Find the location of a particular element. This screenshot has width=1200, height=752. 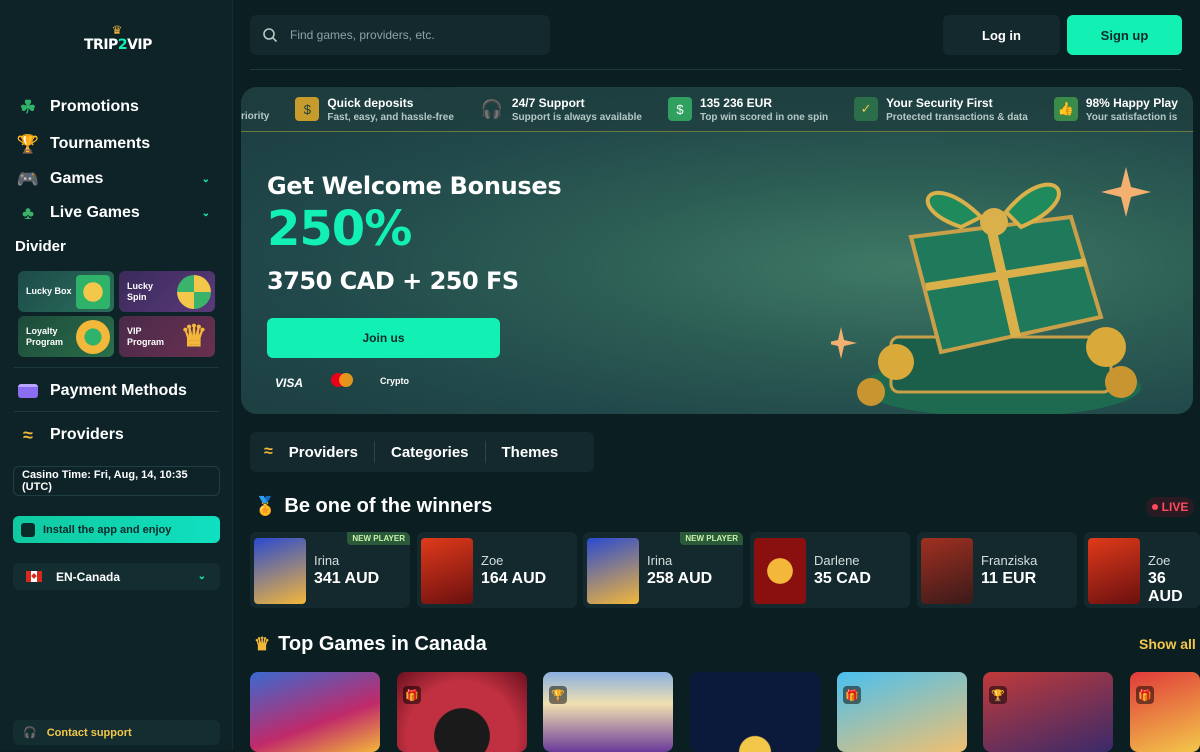

winner-card: Zoe 36 AUD is located at coordinates (1142, 570).